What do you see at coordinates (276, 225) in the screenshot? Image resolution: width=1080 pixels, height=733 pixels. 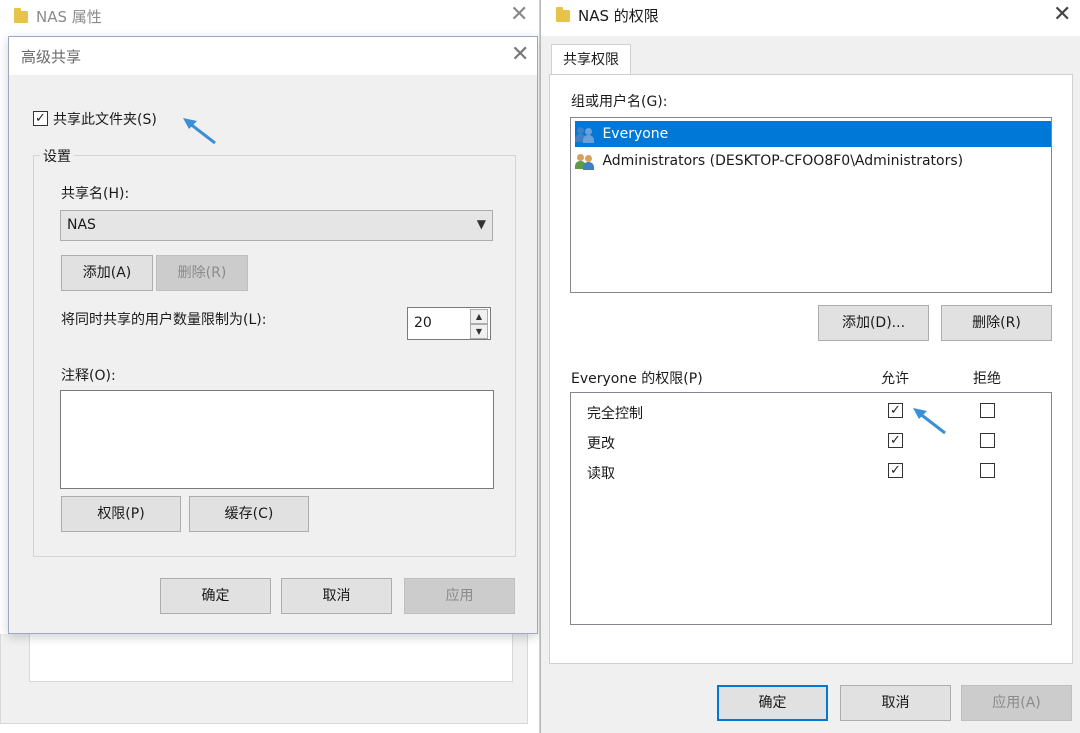 I see `share-name-combobox: NAS ▼` at bounding box center [276, 225].